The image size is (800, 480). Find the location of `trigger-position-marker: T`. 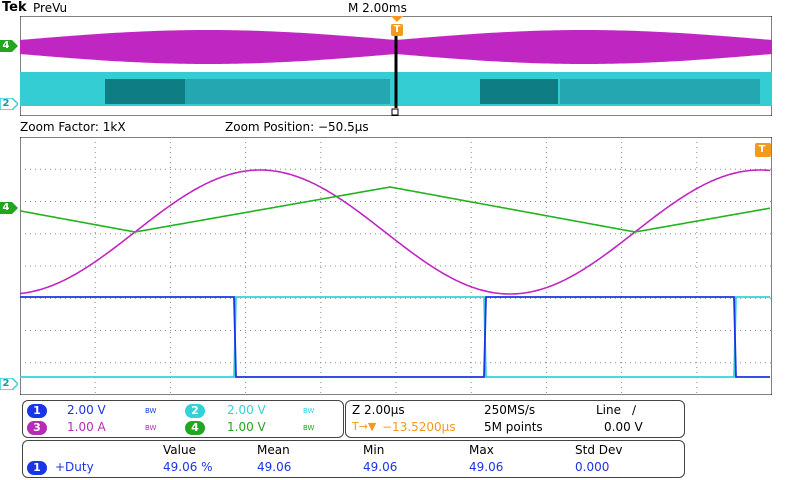

trigger-position-marker: T is located at coordinates (397, 27).